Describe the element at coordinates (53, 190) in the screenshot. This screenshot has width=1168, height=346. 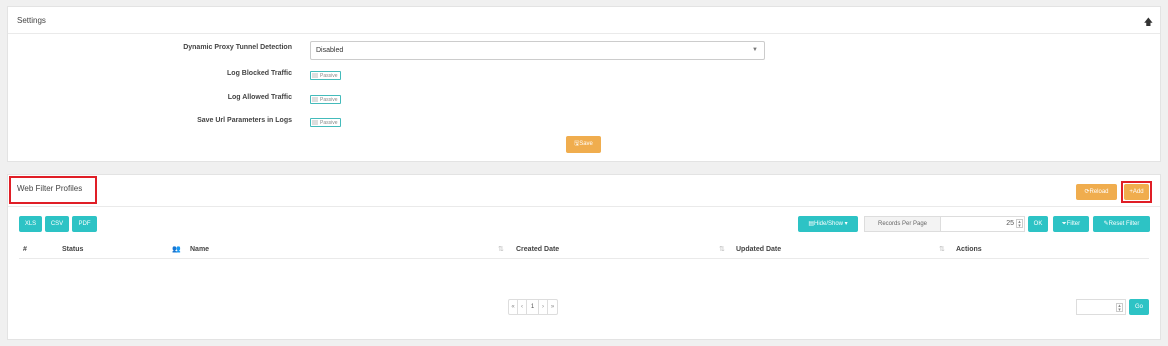
I see `title-highlight-box` at that location.